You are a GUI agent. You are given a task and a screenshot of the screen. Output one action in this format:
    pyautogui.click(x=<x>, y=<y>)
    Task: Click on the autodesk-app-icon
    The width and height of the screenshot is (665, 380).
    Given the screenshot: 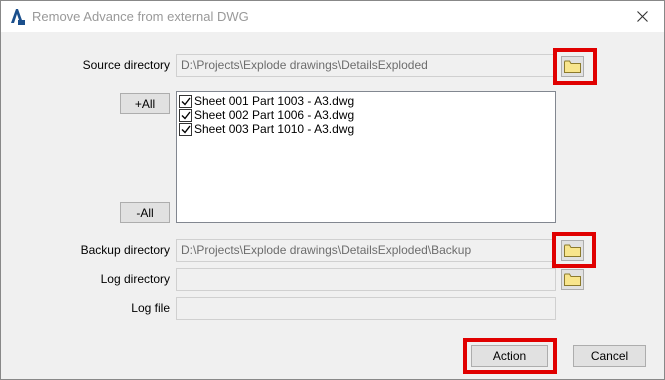 What is the action you would take?
    pyautogui.click(x=17, y=16)
    